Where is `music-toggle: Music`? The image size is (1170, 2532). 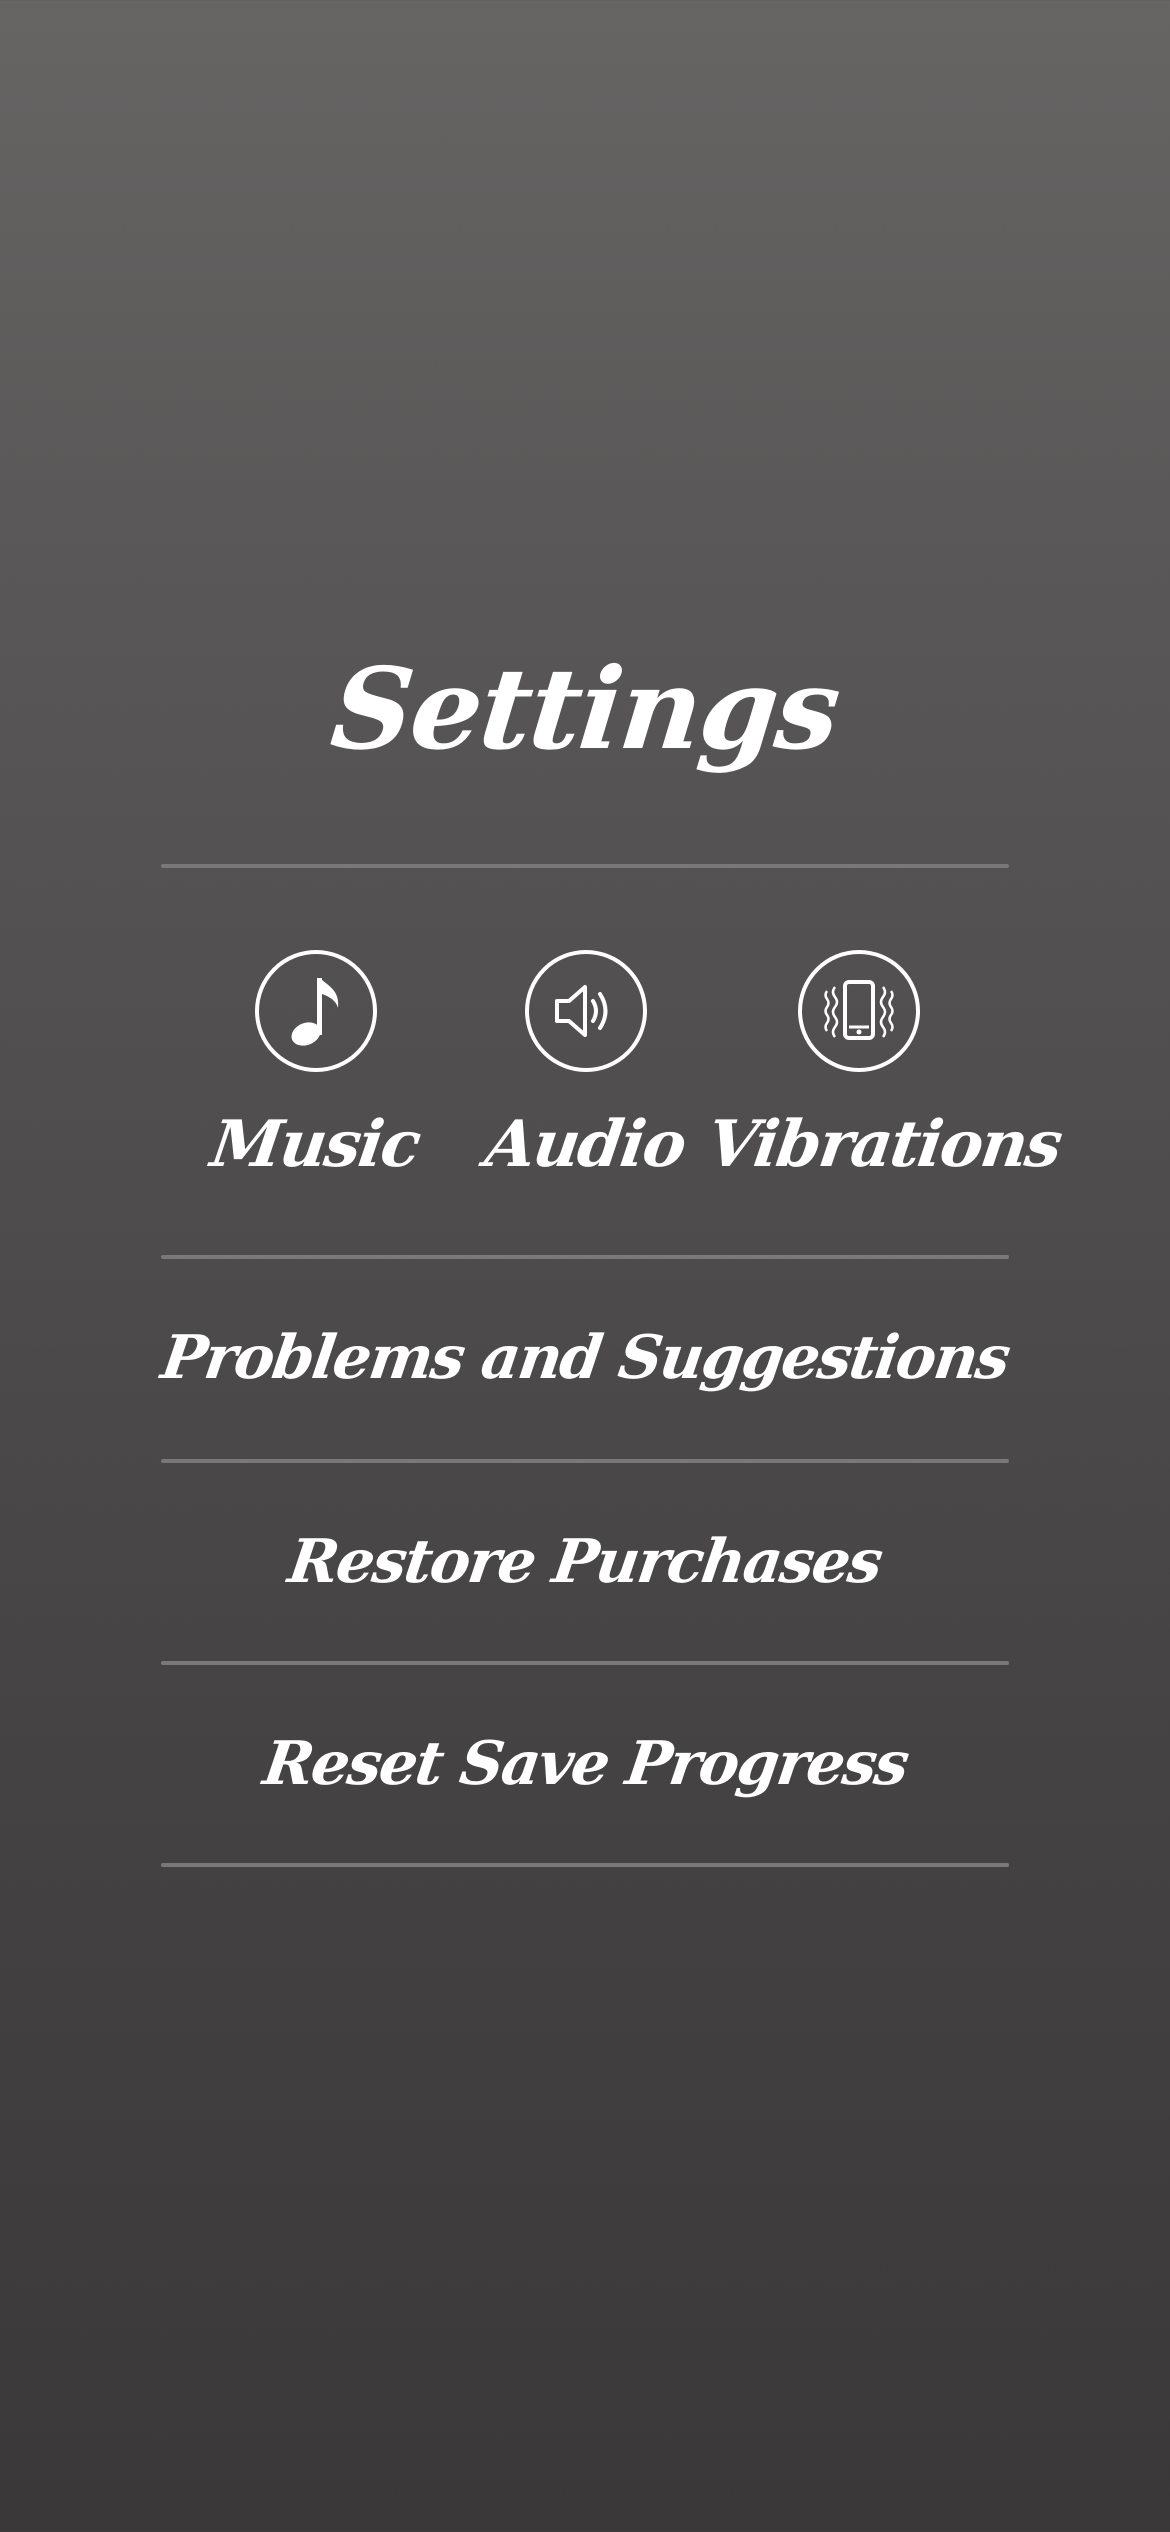
music-toggle: Music is located at coordinates (315, 1075).